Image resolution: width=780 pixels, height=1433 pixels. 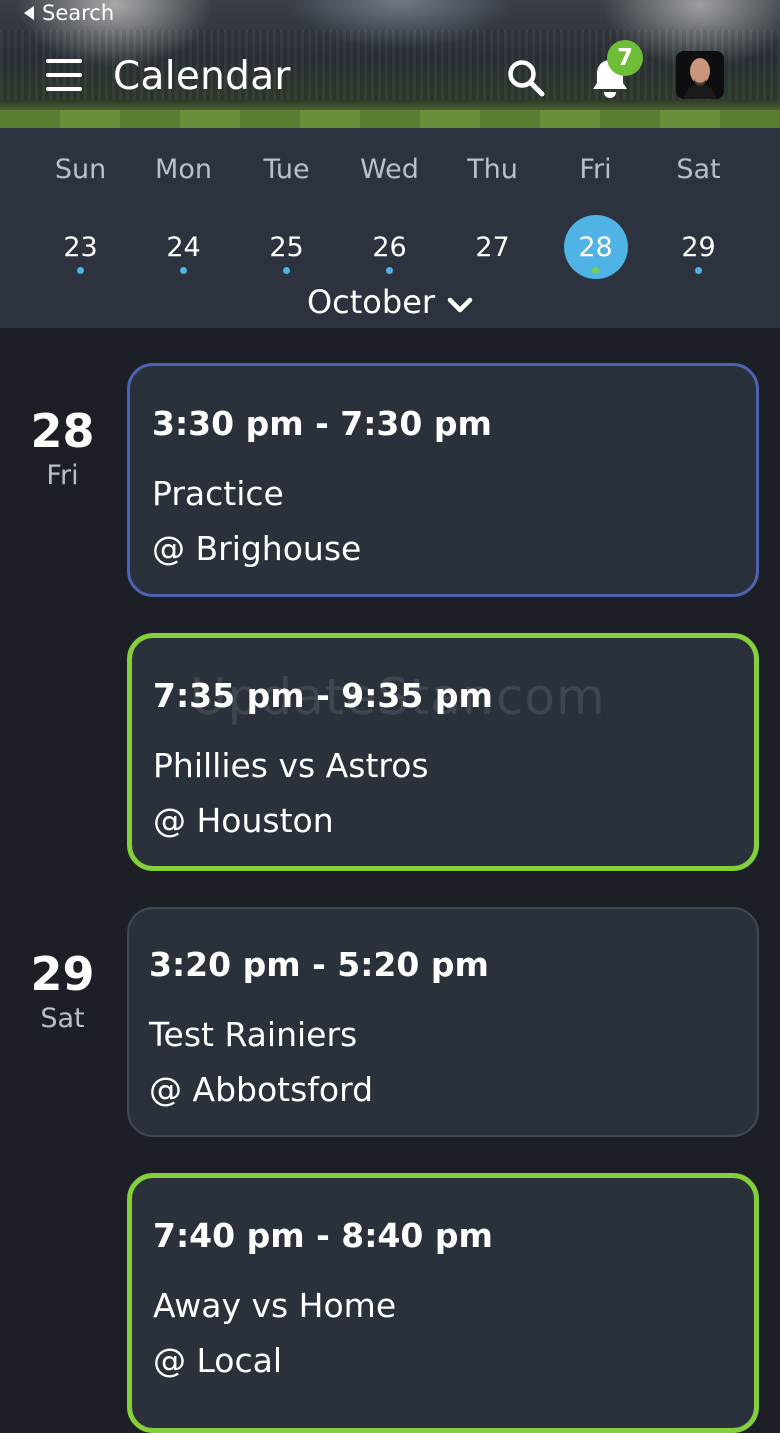 I want to click on day-number: 29, so click(x=698, y=247).